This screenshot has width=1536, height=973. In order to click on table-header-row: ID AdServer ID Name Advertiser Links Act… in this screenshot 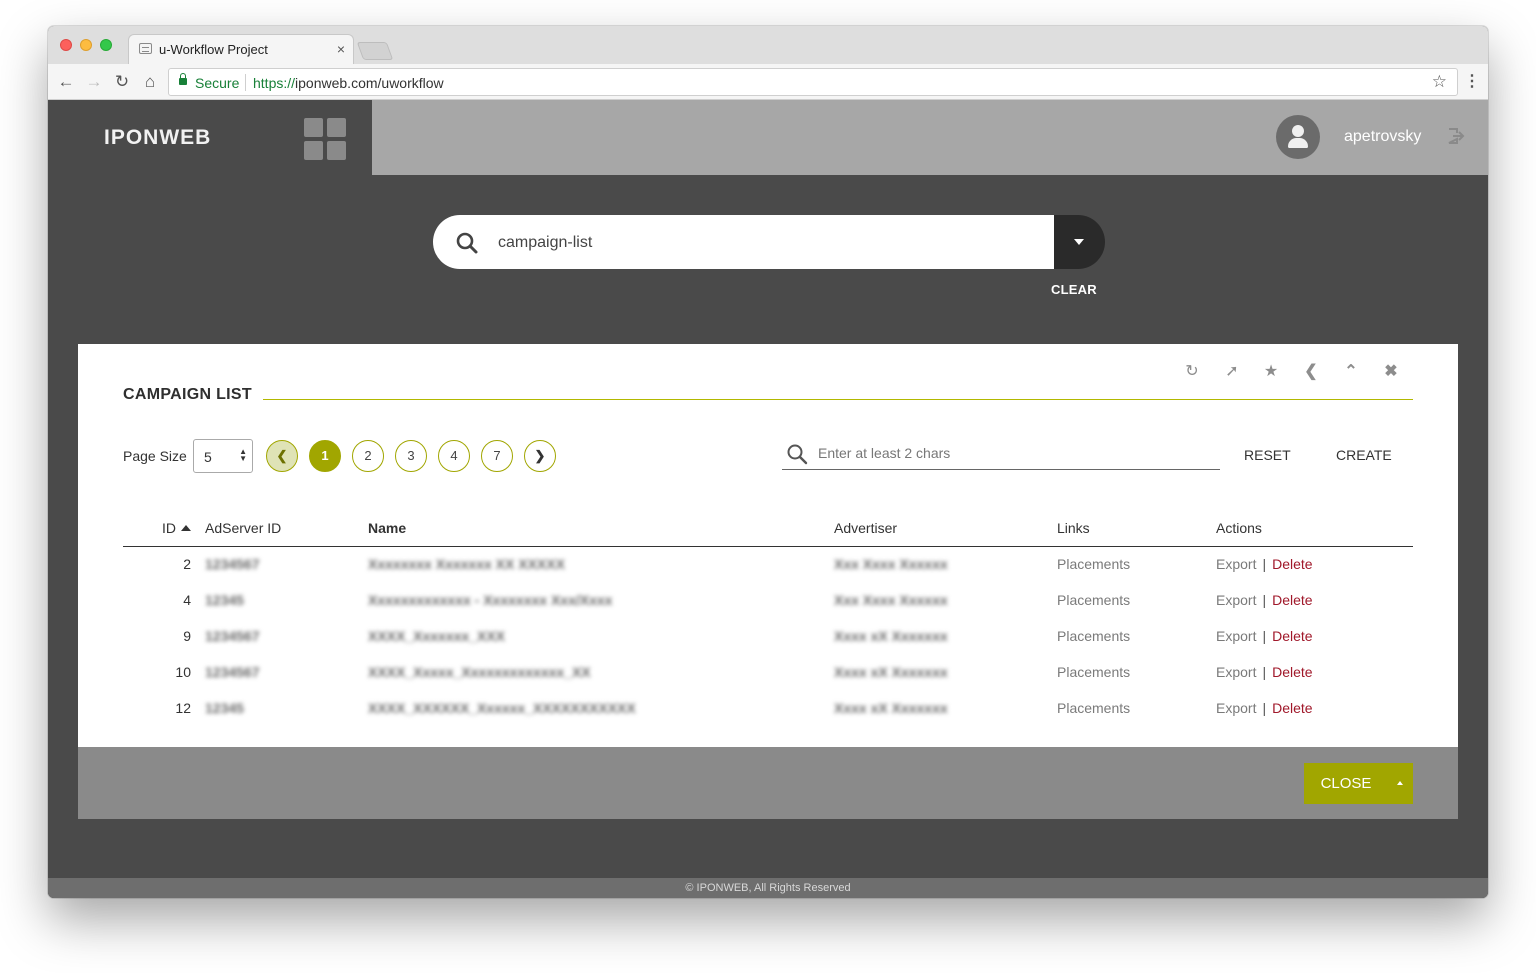, I will do `click(768, 528)`.